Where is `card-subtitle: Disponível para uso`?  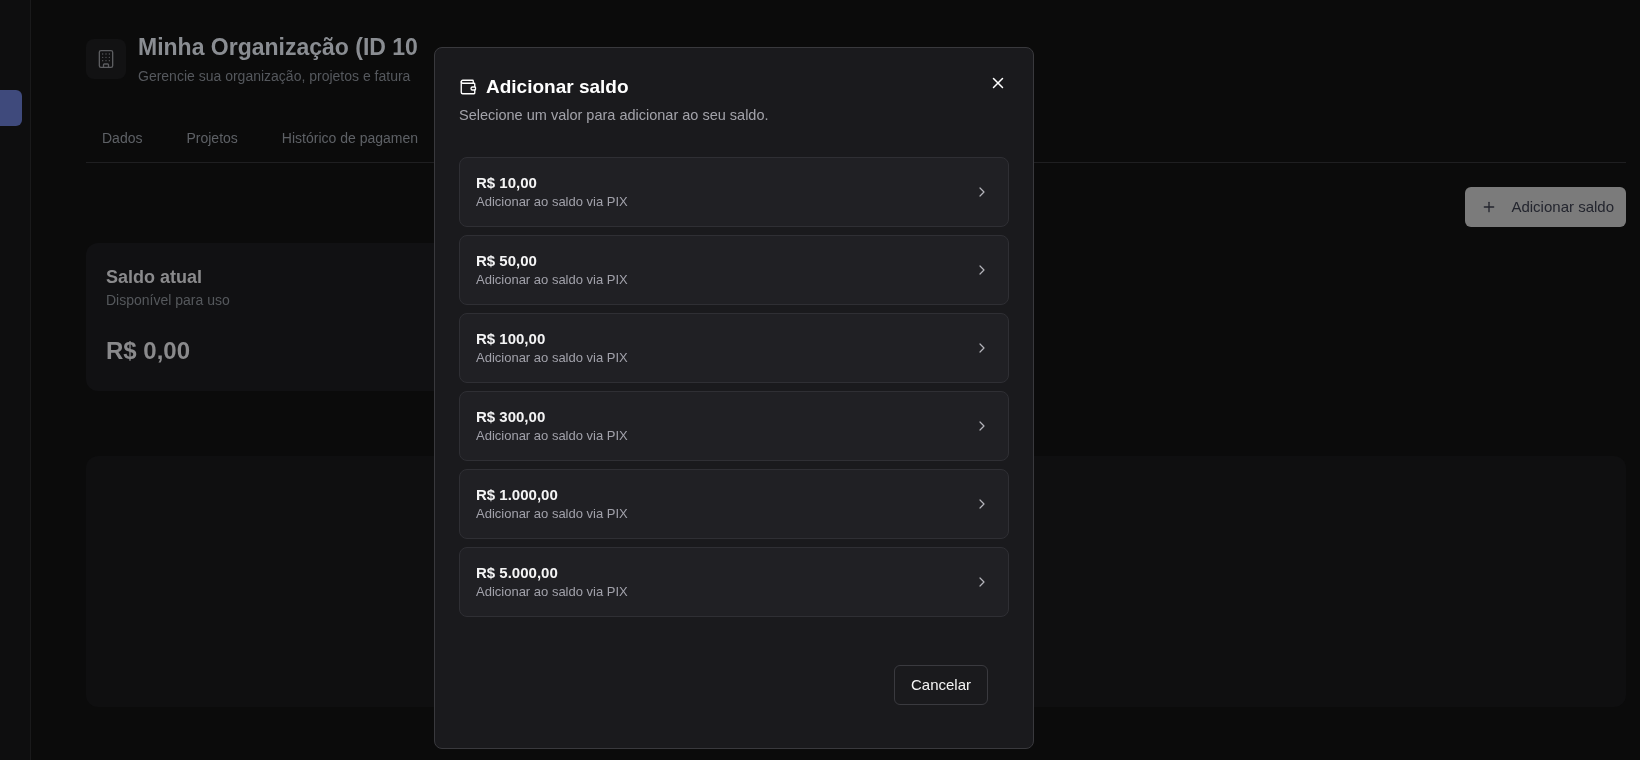
card-subtitle: Disponível para uso is located at coordinates (168, 300).